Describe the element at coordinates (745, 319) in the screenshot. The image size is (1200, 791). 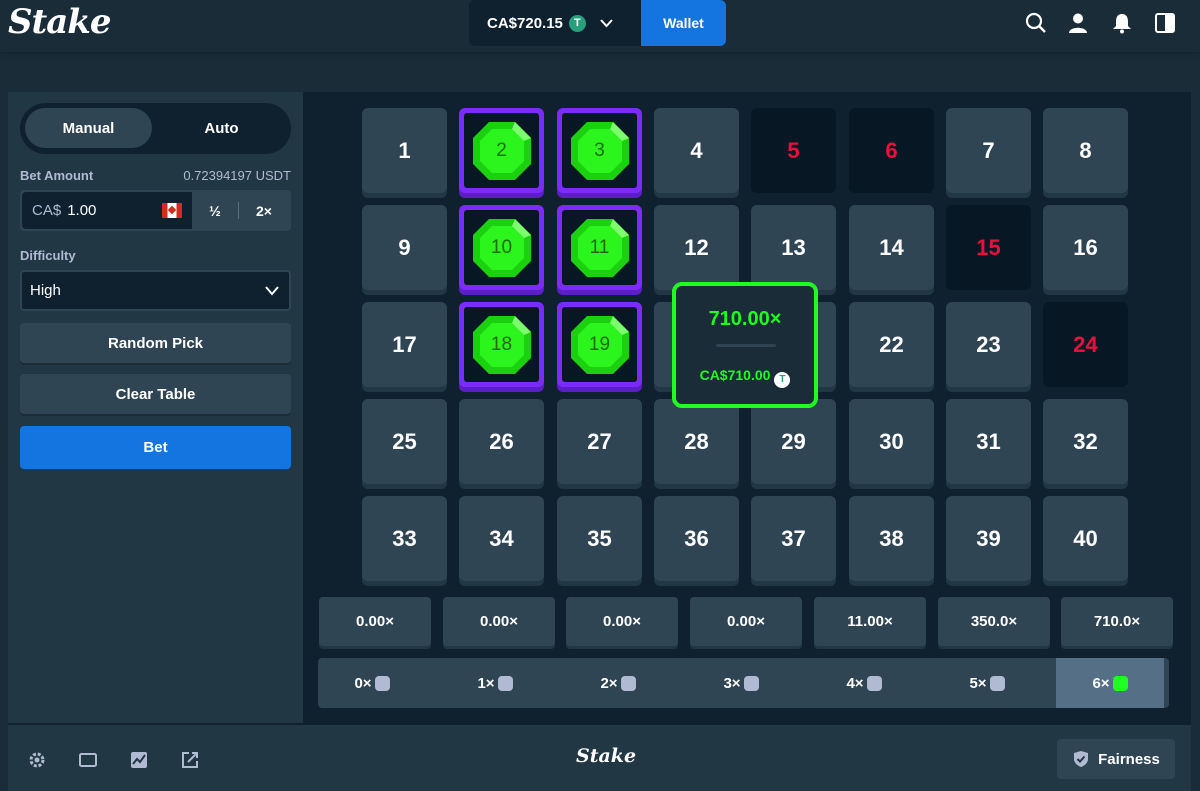
I see `win-multiplier: 710.00×` at that location.